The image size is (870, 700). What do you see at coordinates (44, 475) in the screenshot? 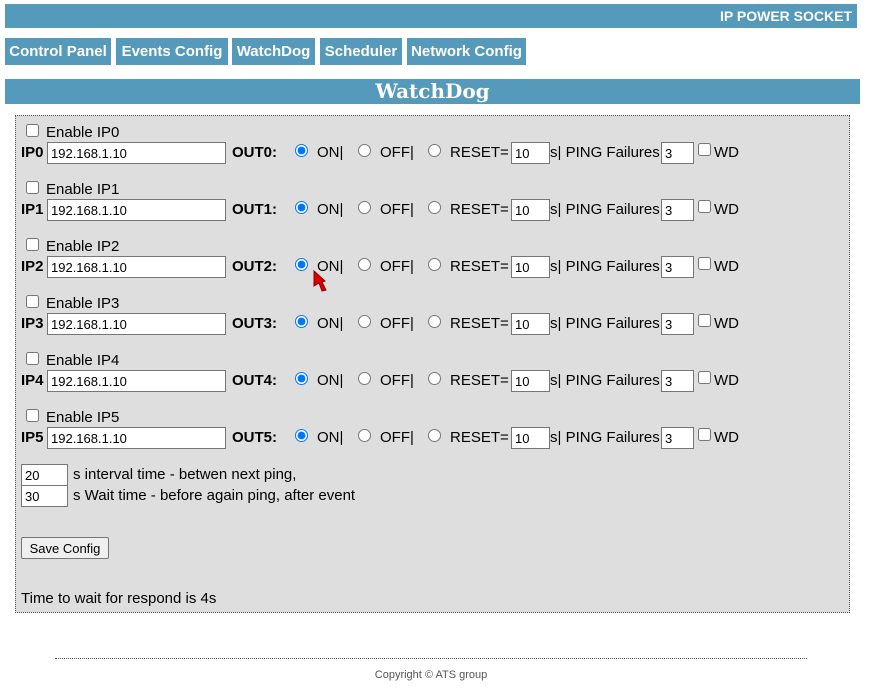
I see `interval-input` at bounding box center [44, 475].